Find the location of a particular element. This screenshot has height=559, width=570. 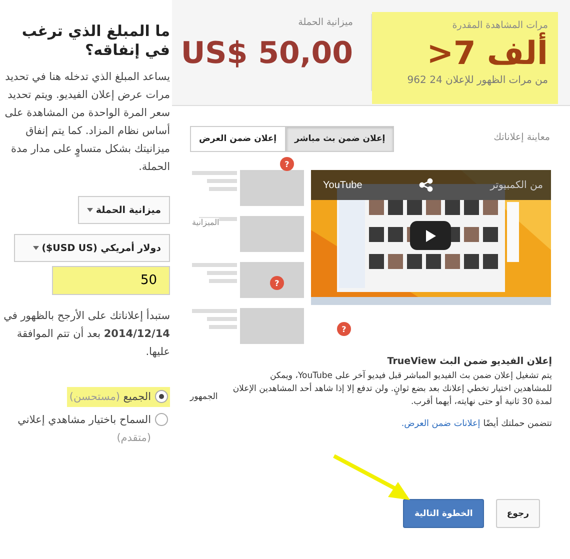

video-title: من الكمبيوتر is located at coordinates (516, 185).